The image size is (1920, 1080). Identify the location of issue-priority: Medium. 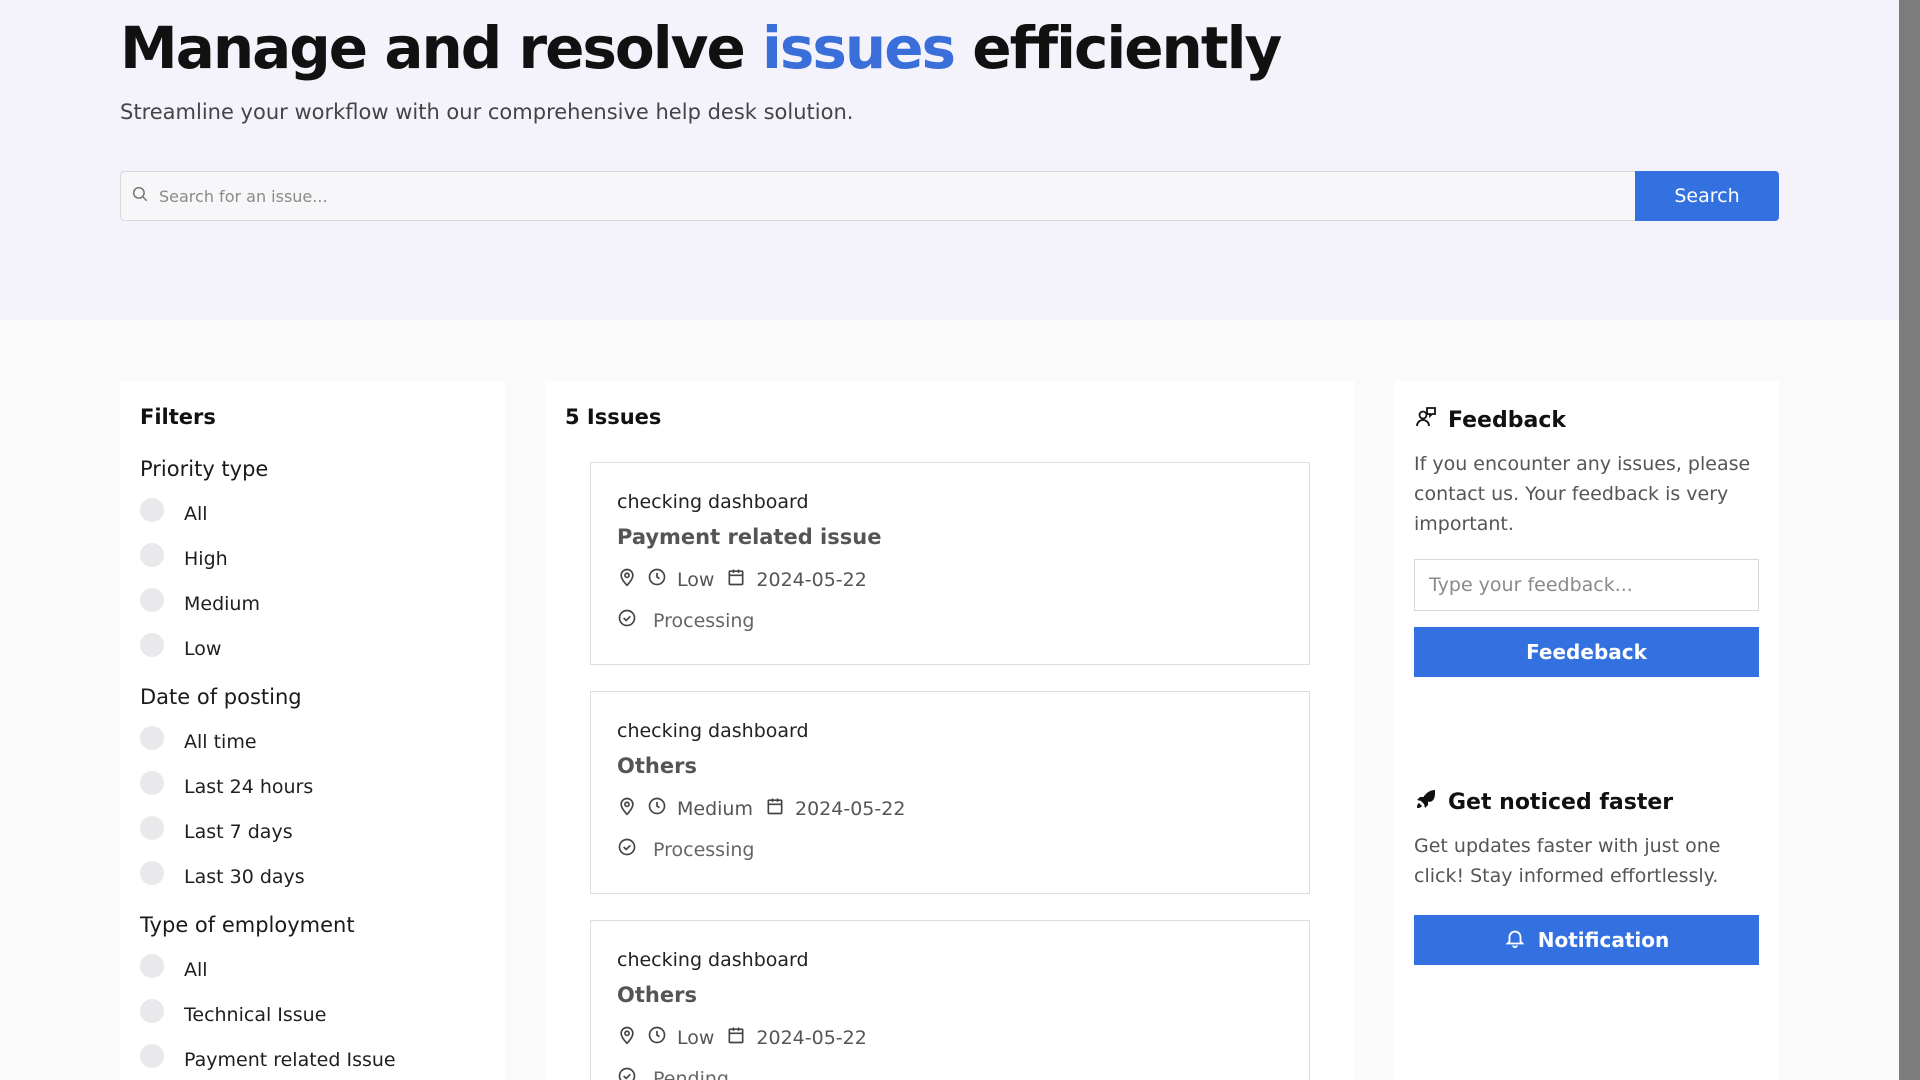
(715, 808).